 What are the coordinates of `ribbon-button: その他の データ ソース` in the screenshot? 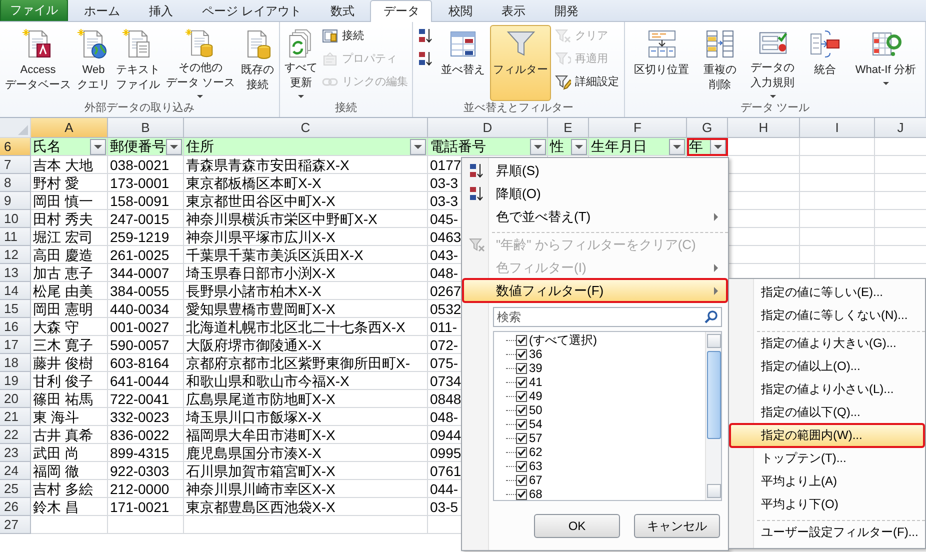 It's located at (200, 63).